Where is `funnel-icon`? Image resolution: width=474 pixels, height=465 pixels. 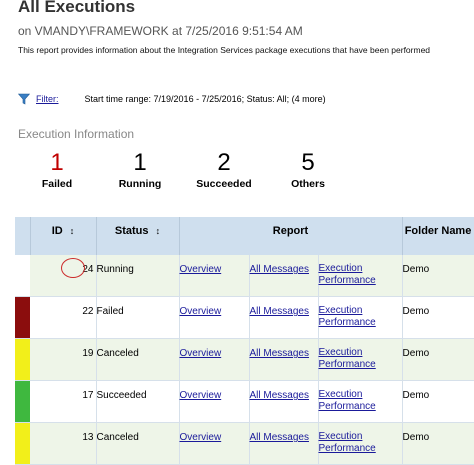
funnel-icon is located at coordinates (24, 99).